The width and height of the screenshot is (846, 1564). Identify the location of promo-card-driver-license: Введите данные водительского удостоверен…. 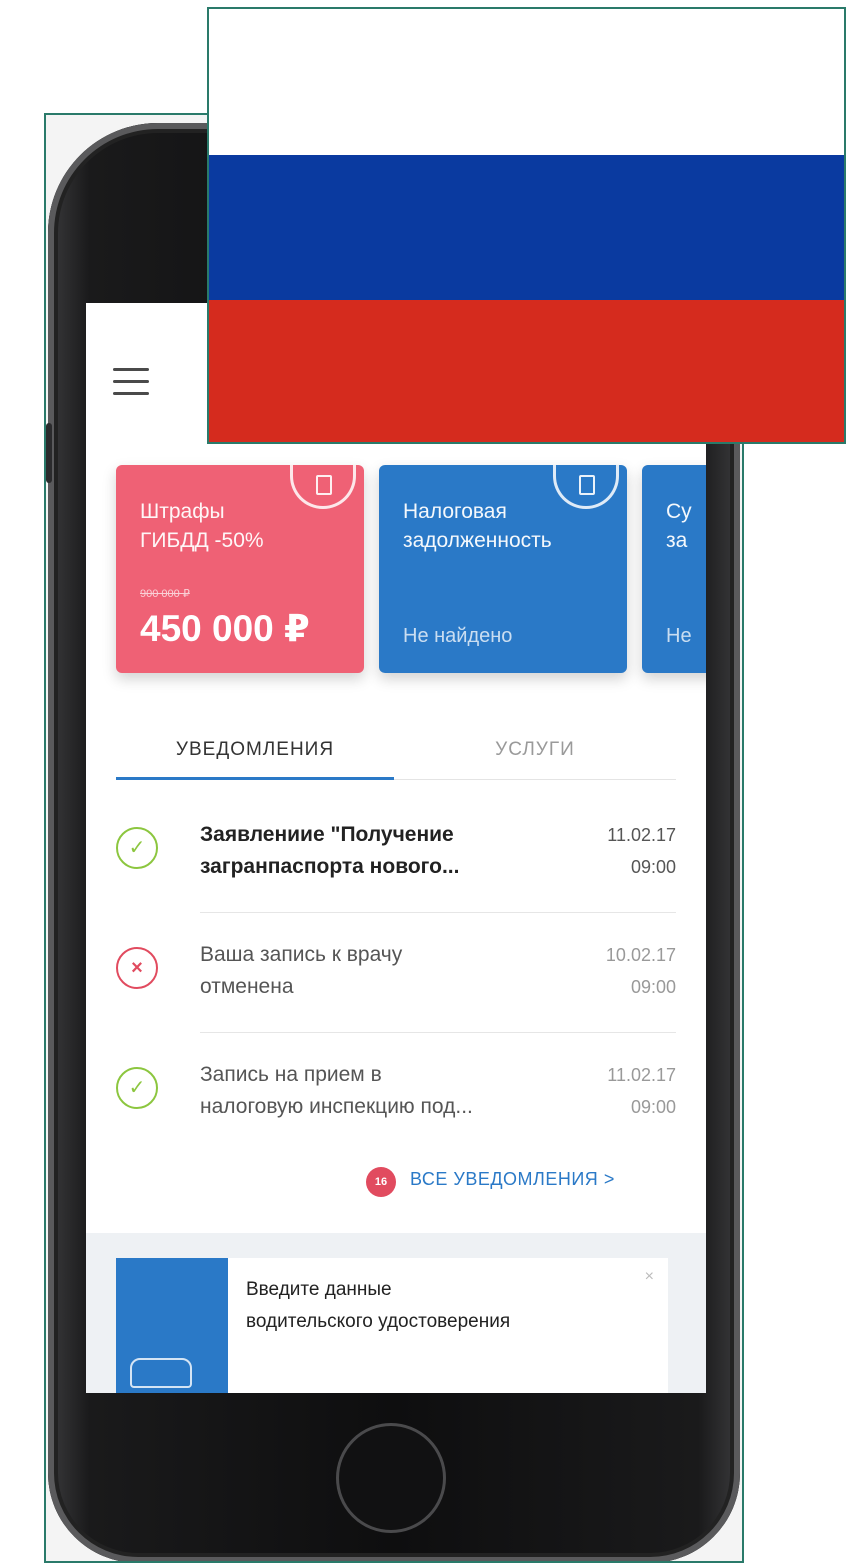
(392, 1325).